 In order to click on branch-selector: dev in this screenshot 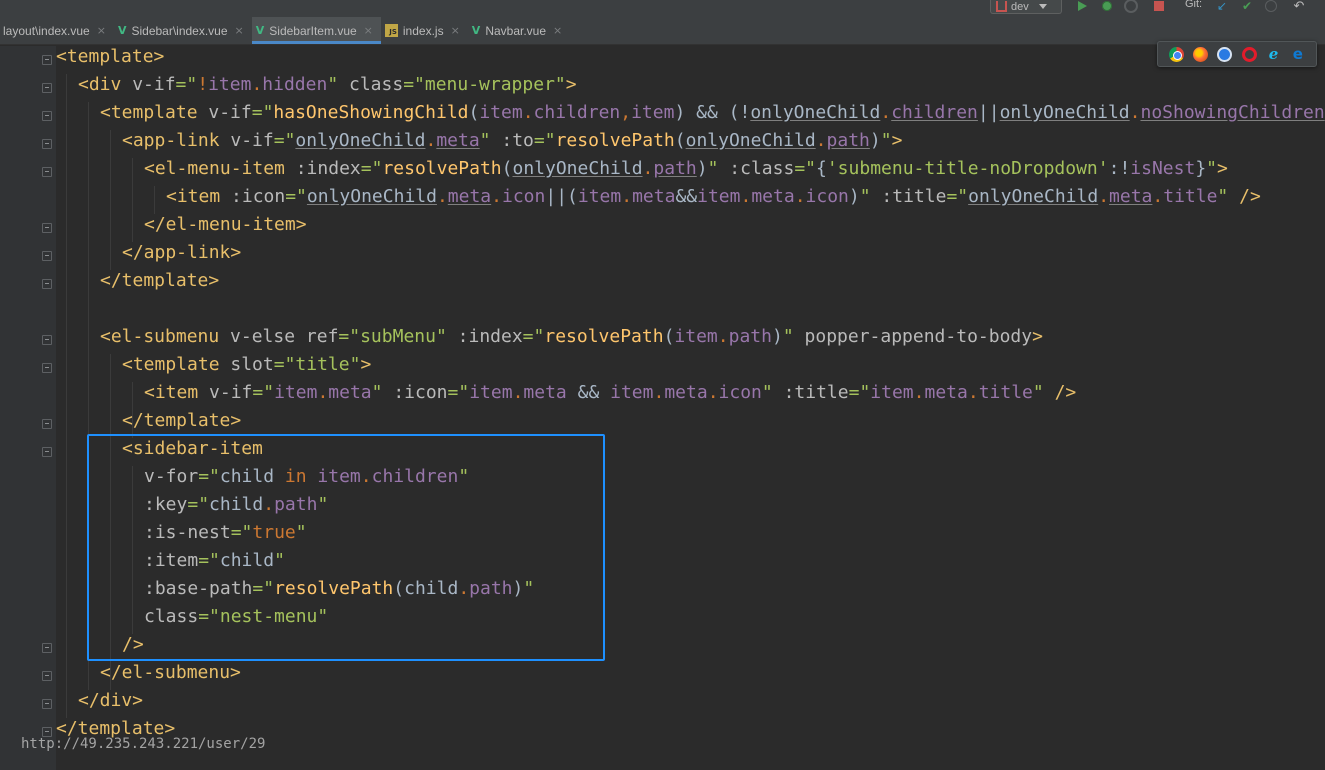, I will do `click(1026, 7)`.